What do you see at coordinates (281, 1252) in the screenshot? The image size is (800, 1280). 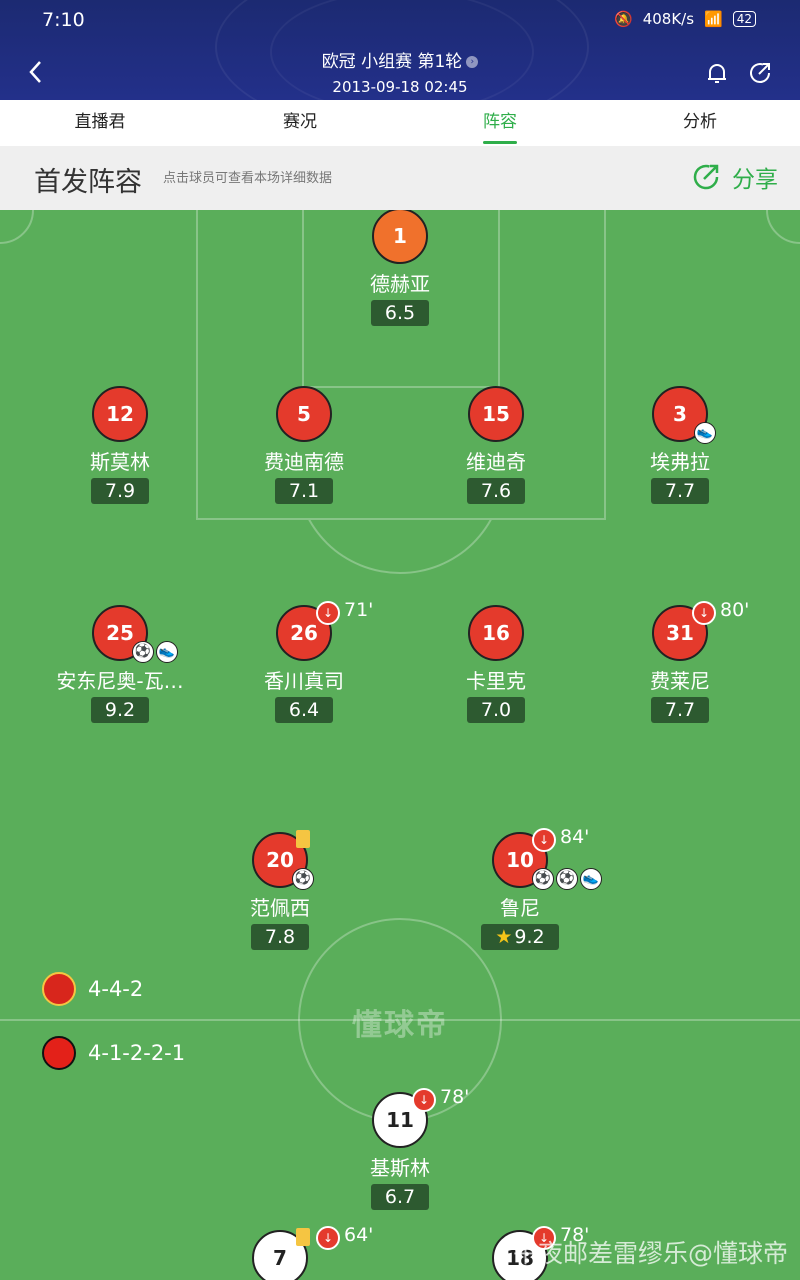 I see `player-7: 7 ↓ 64'` at bounding box center [281, 1252].